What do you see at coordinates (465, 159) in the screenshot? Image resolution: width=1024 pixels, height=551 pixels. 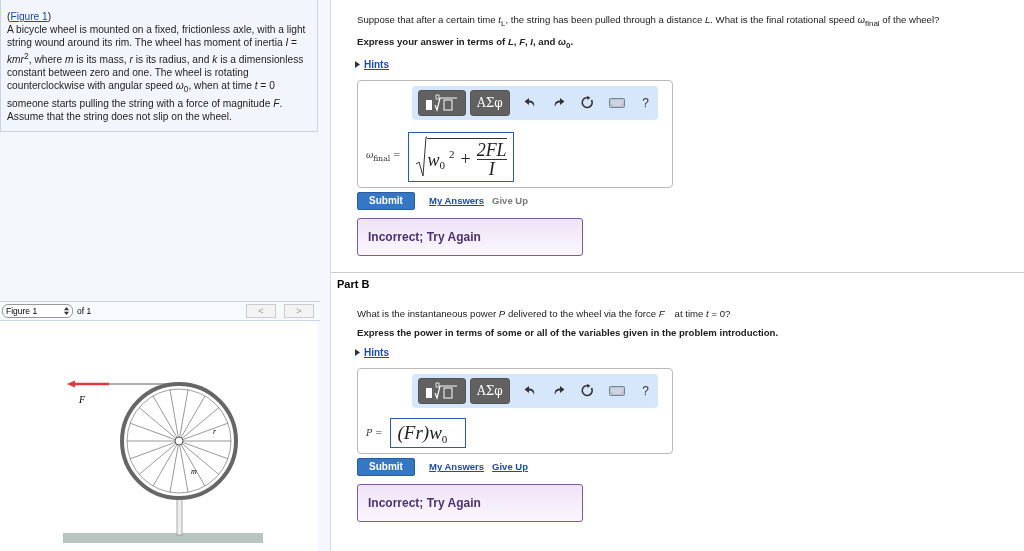 I see `math-operator: +` at bounding box center [465, 159].